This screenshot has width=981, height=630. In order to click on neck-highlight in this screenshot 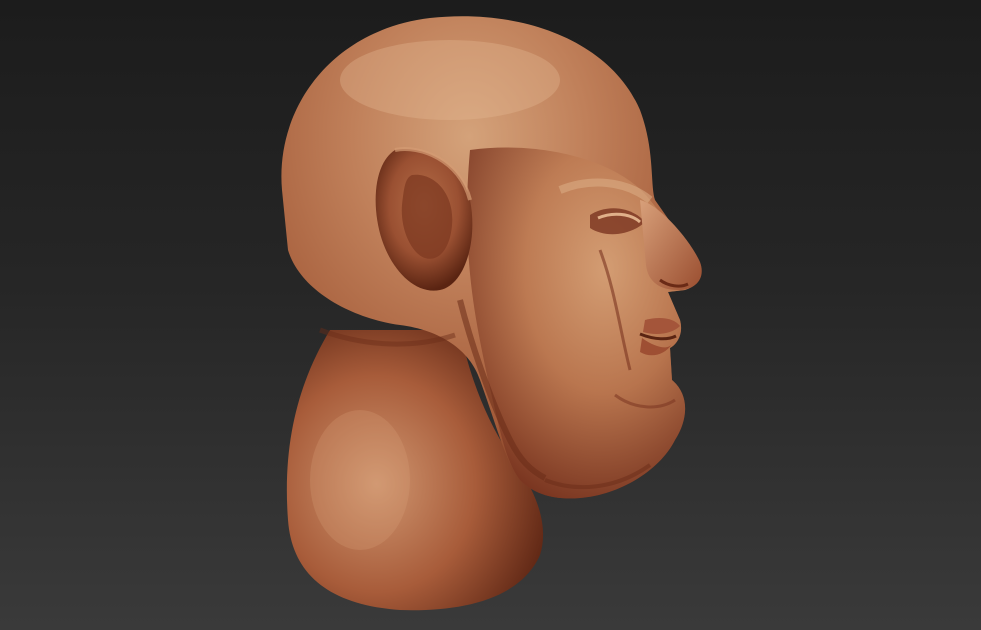, I will do `click(360, 480)`.